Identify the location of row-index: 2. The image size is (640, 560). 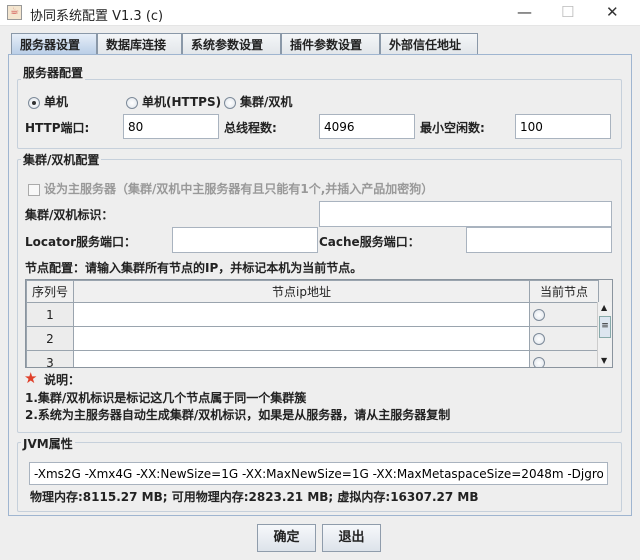
(50, 338).